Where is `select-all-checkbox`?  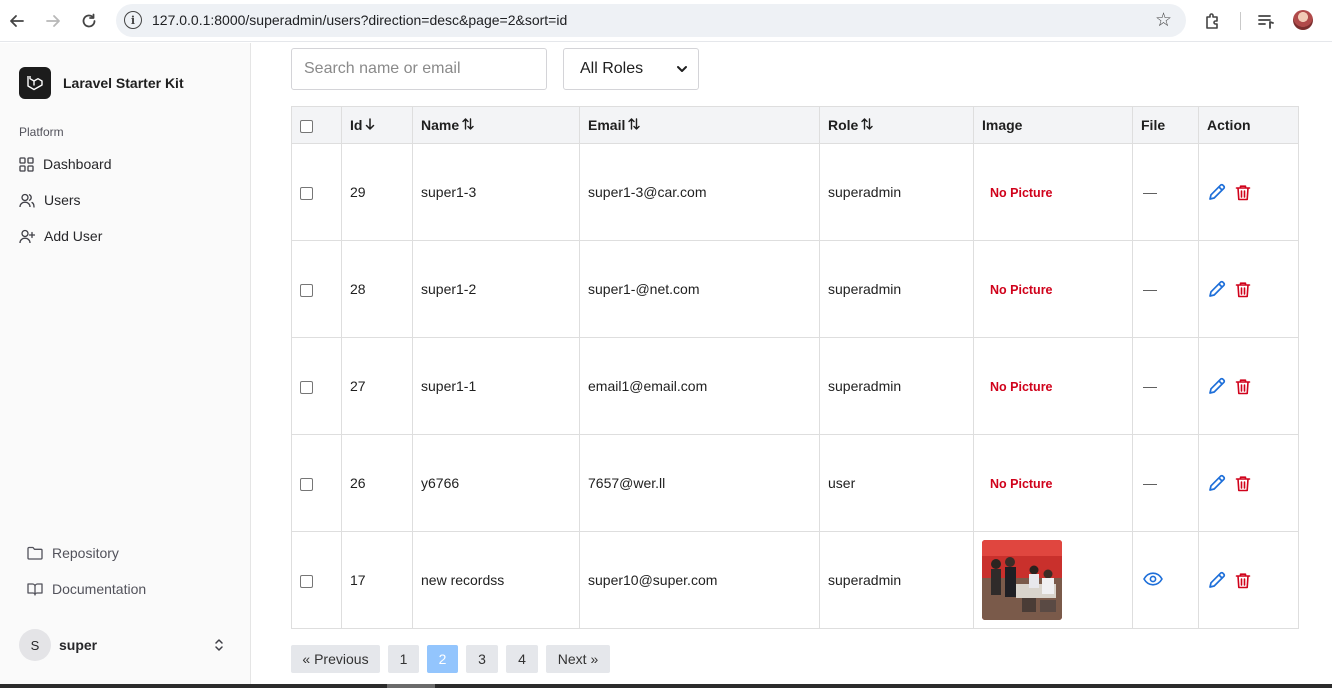
select-all-checkbox is located at coordinates (306, 126).